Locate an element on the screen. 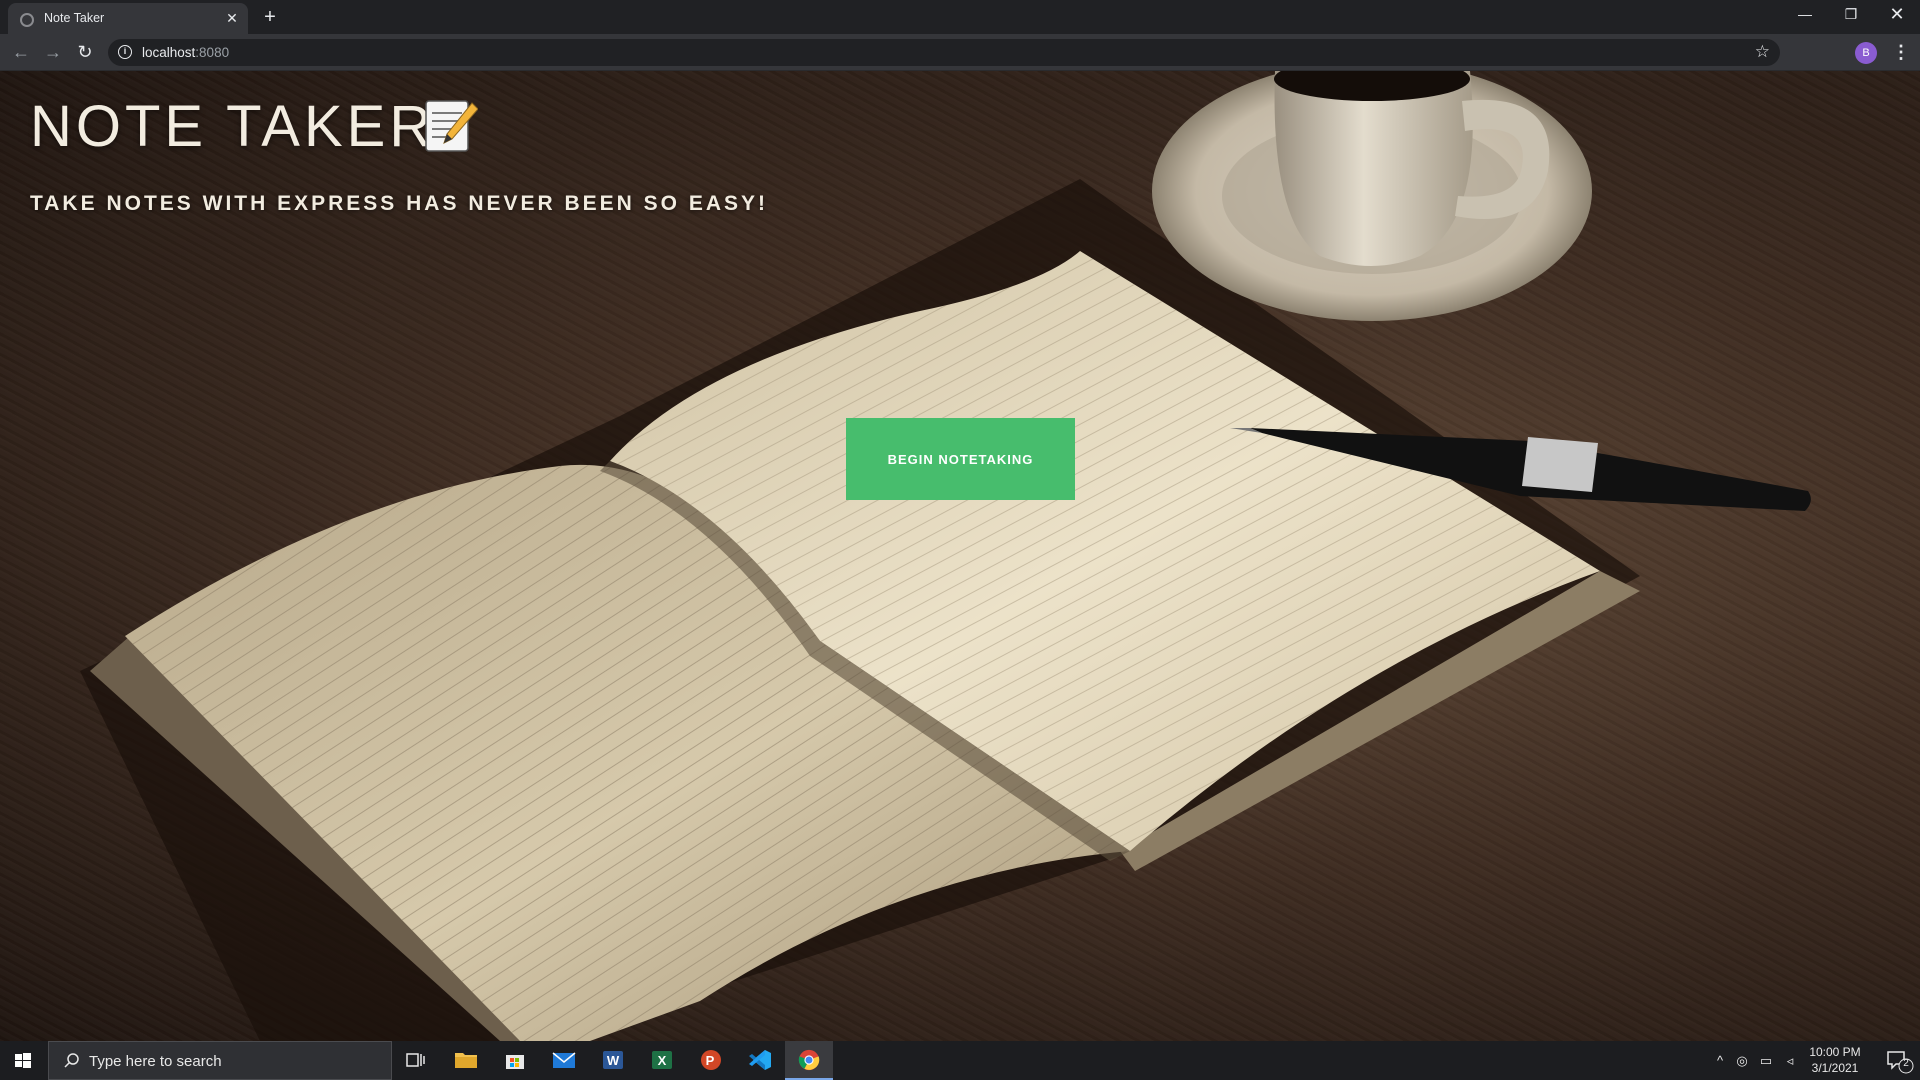  file-explorer-button is located at coordinates (466, 1060).